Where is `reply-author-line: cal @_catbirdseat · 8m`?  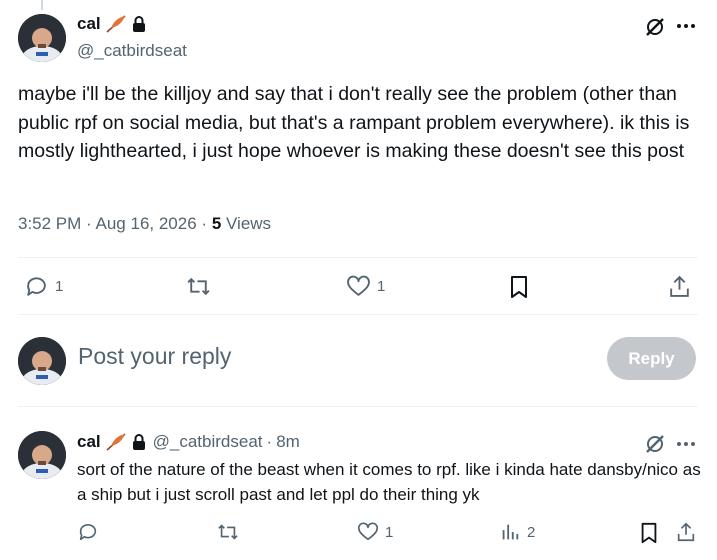 reply-author-line: cal @_catbirdseat · 8m is located at coordinates (188, 442).